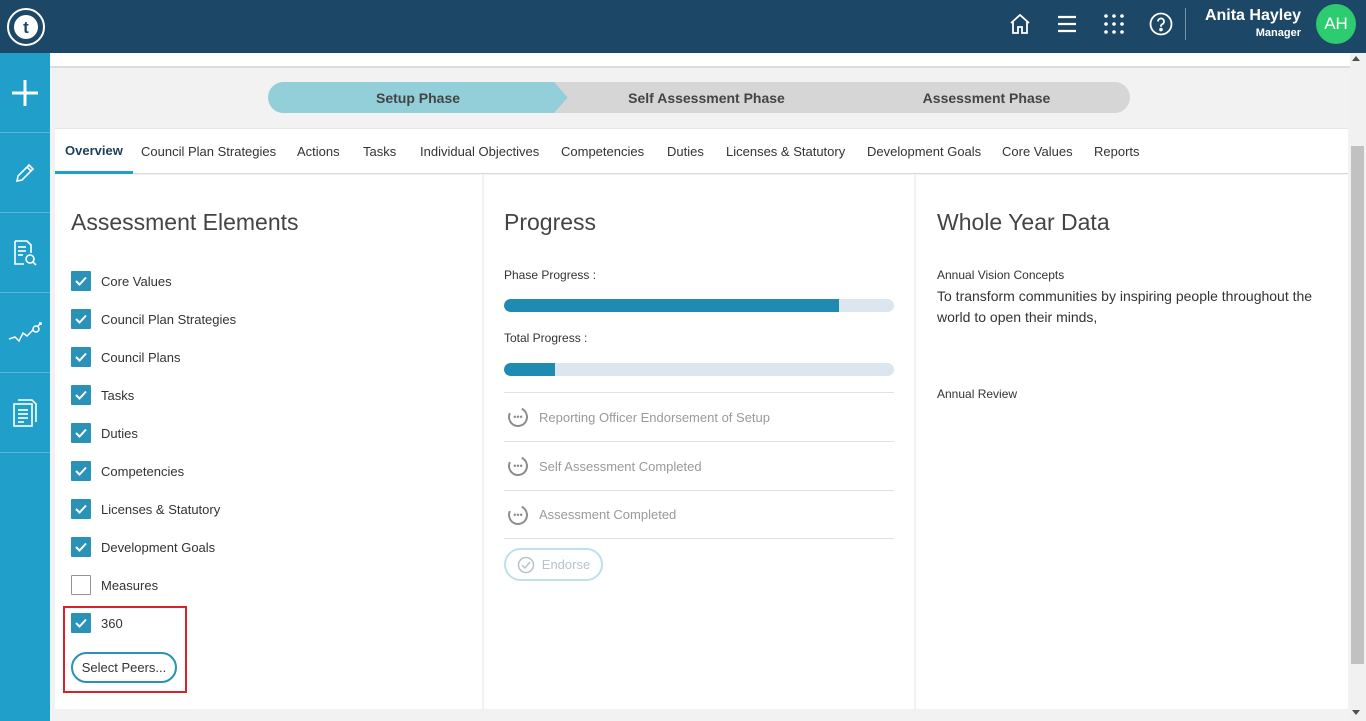 The height and width of the screenshot is (721, 1366). What do you see at coordinates (986, 97) in the screenshot?
I see `phase-assessment: Assessment Phase` at bounding box center [986, 97].